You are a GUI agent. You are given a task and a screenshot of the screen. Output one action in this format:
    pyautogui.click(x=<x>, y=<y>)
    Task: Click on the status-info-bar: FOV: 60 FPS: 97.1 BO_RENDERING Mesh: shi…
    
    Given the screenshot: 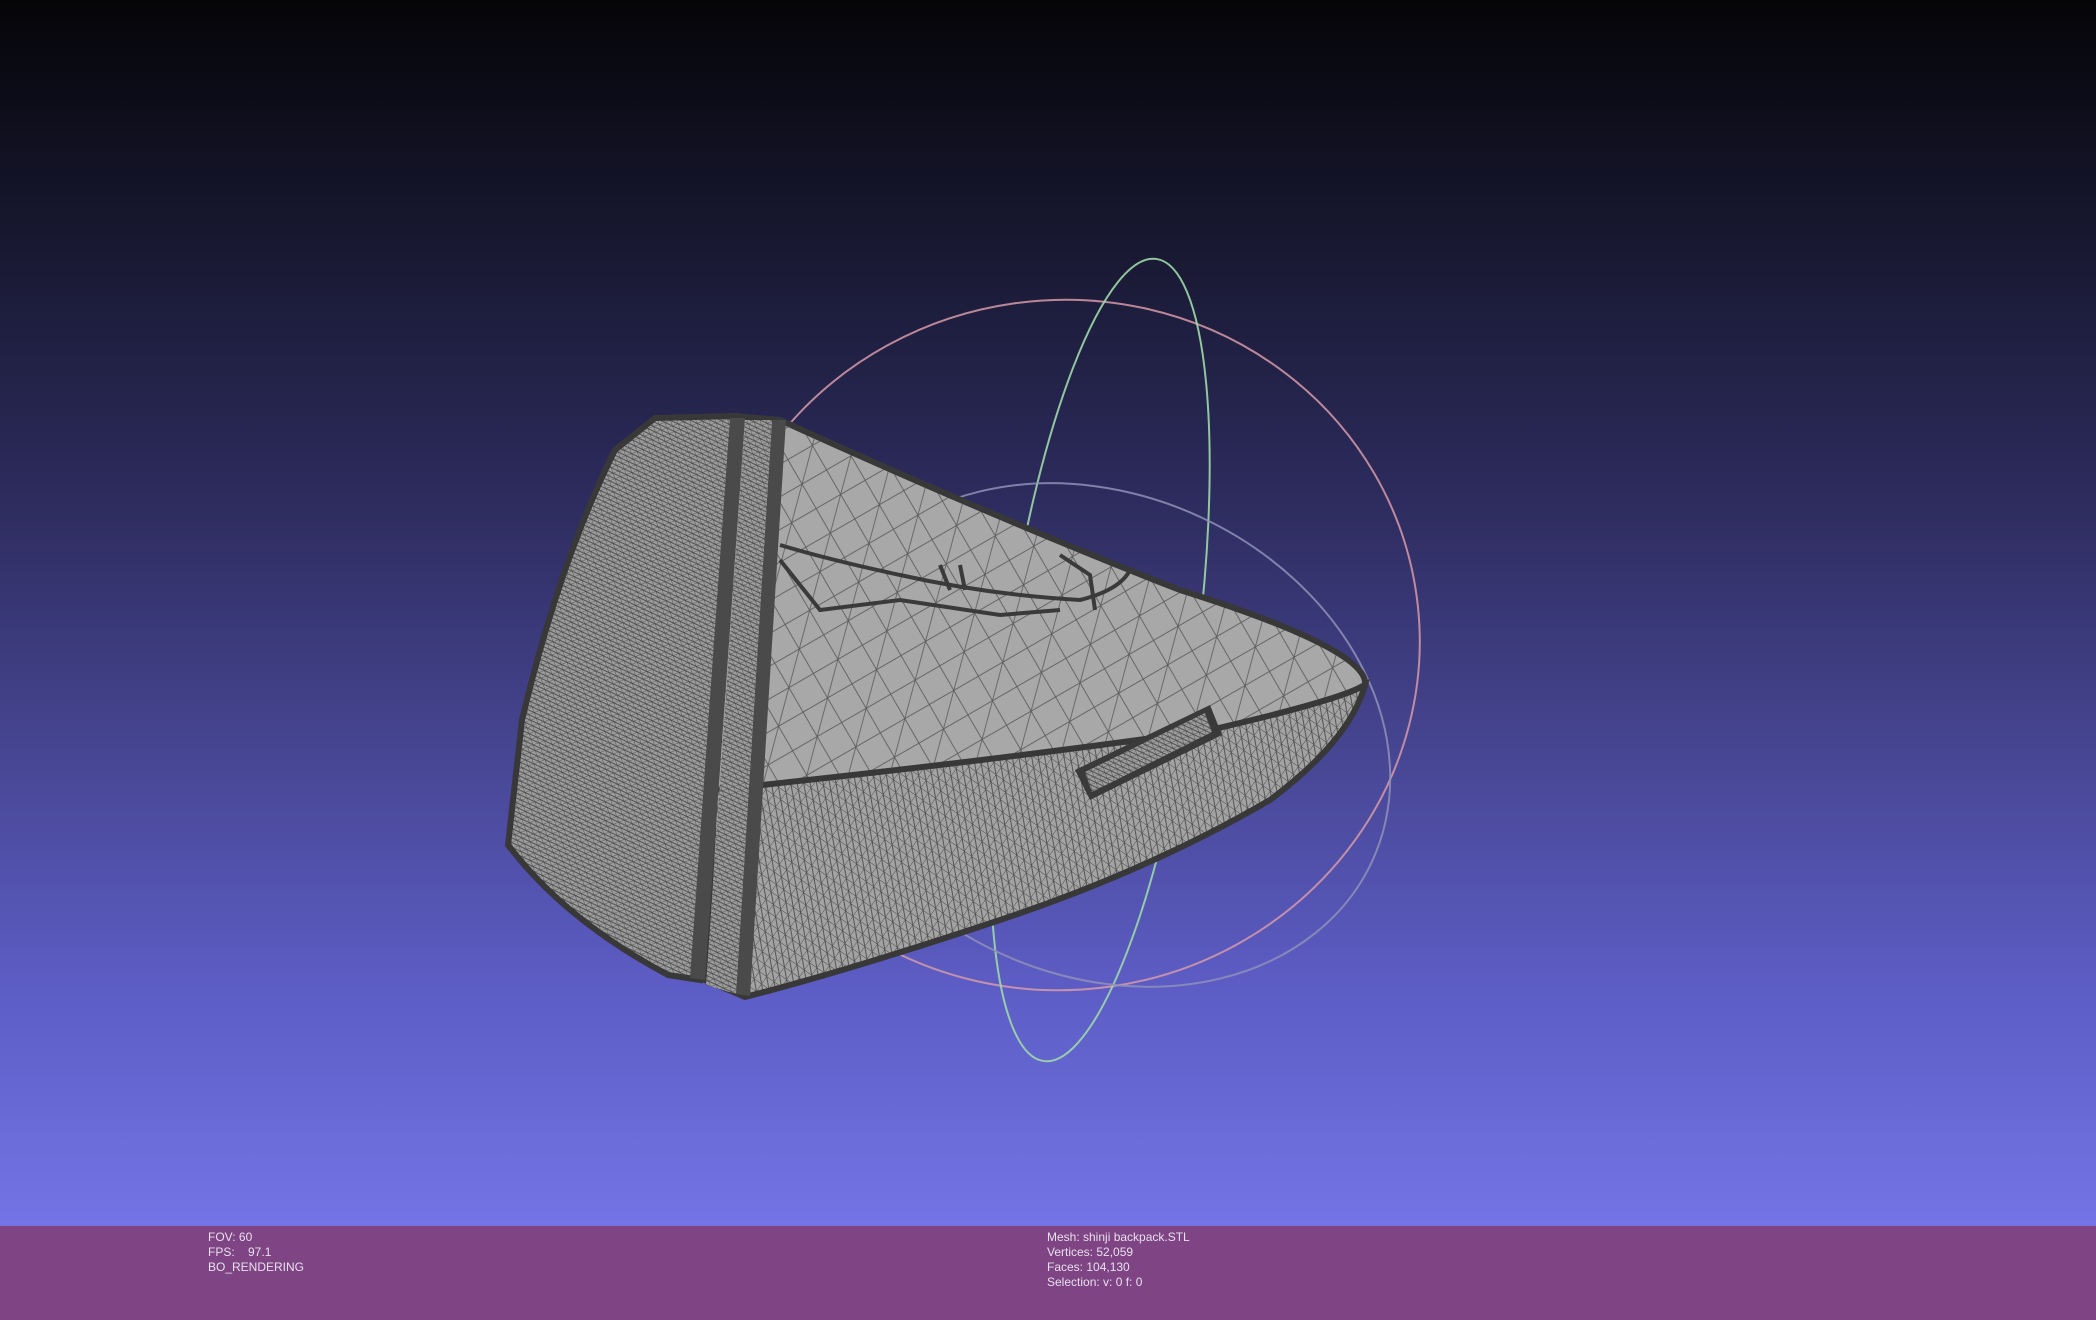 What is the action you would take?
    pyautogui.click(x=1048, y=1273)
    